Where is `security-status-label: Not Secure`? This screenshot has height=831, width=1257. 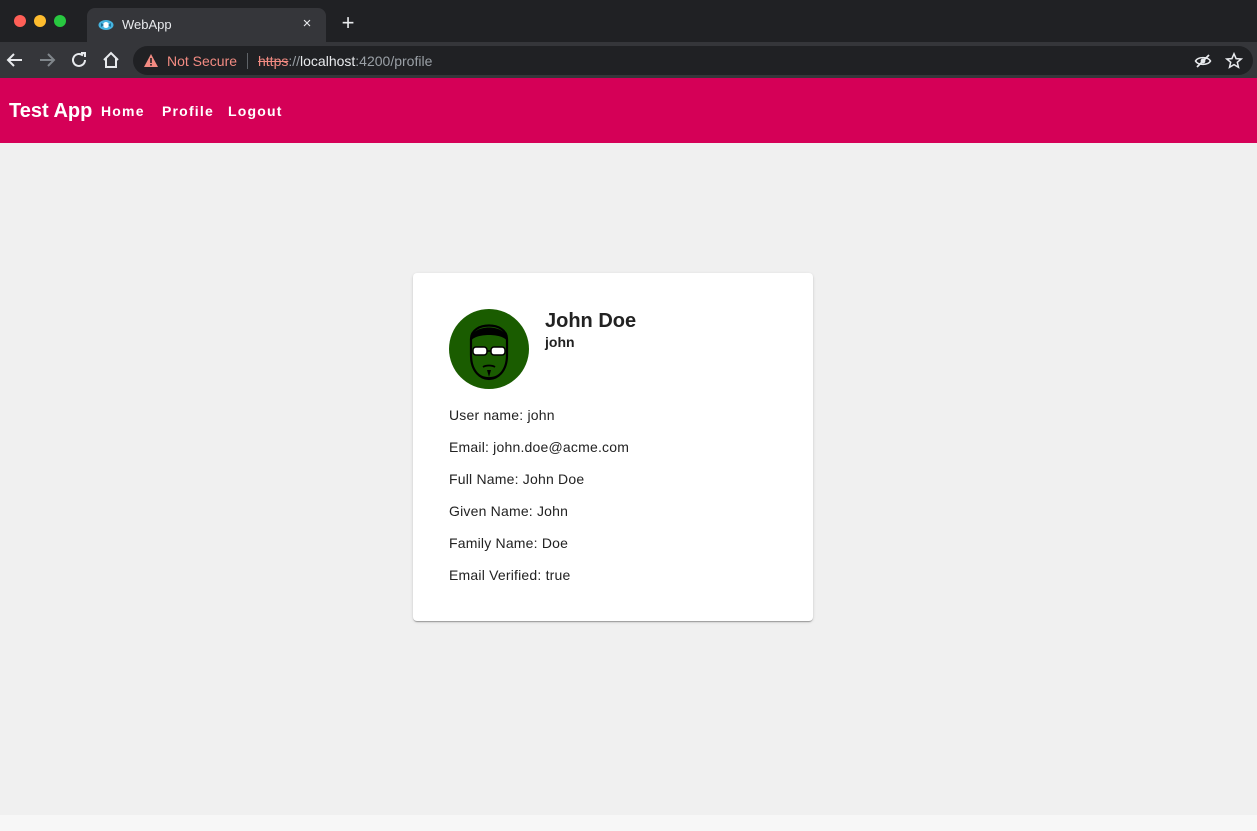 security-status-label: Not Secure is located at coordinates (202, 61).